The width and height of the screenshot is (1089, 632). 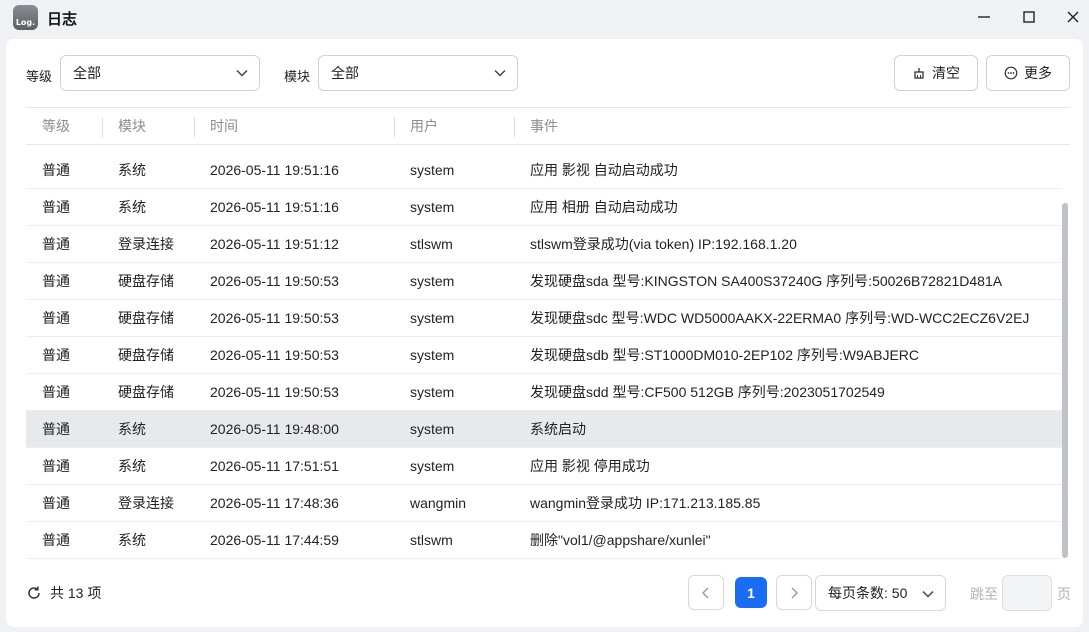 I want to click on table-row-selected: 普通 系统 2026-05-11 19:48:00 system 系统启动, so click(x=544, y=429).